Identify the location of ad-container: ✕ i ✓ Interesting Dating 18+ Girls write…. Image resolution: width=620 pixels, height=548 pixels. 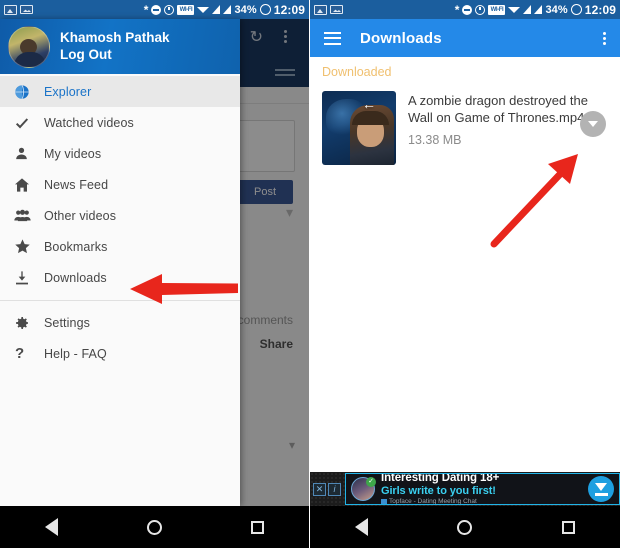
(465, 489).